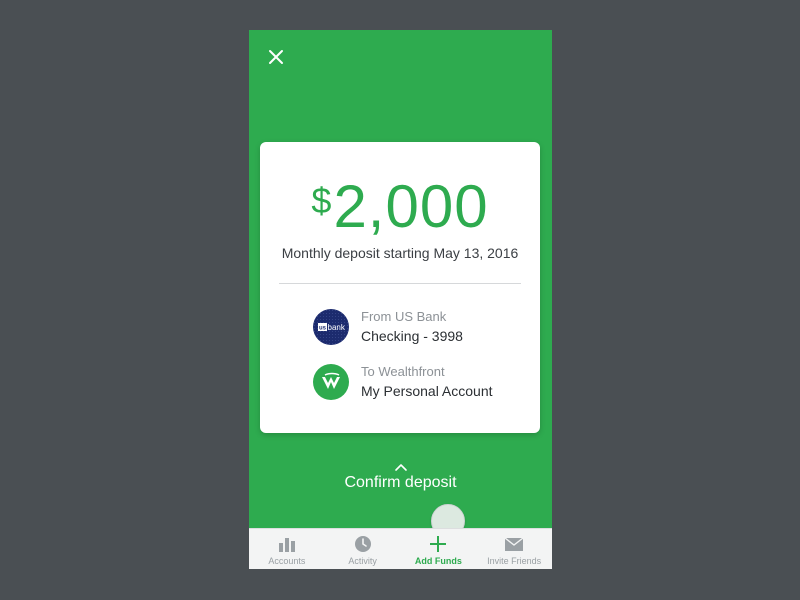 This screenshot has height=600, width=800. Describe the element at coordinates (400, 283) in the screenshot. I see `divider` at that location.